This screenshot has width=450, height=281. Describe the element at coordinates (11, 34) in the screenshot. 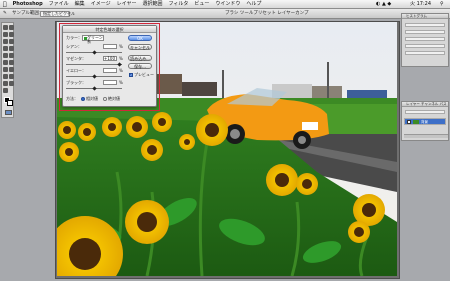

I see `magic-wand-tool-icon` at that location.